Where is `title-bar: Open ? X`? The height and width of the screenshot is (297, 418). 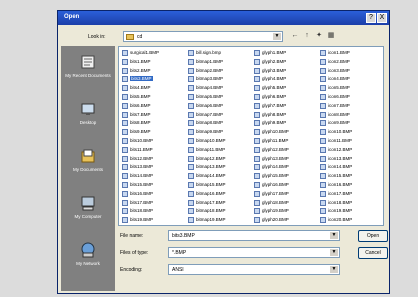
title-bar: Open ? X is located at coordinates (223, 18).